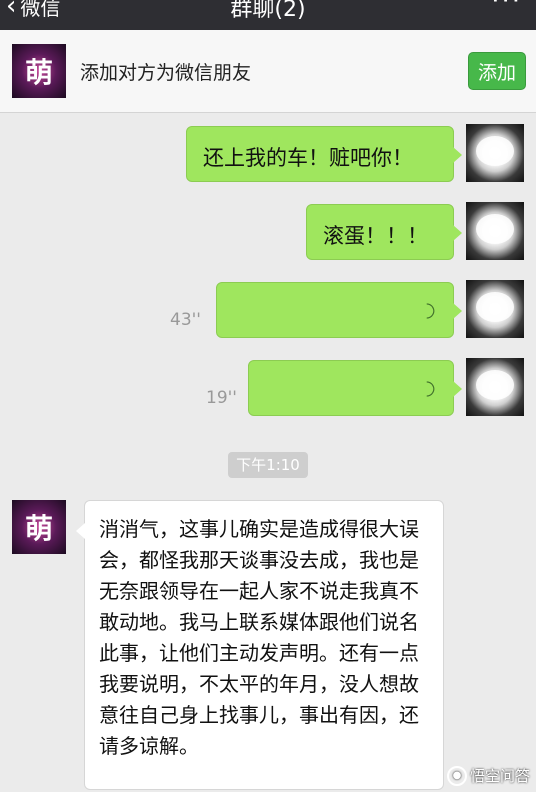 The image size is (536, 792). What do you see at coordinates (185, 320) in the screenshot?
I see `voice-duration: 43''` at bounding box center [185, 320].